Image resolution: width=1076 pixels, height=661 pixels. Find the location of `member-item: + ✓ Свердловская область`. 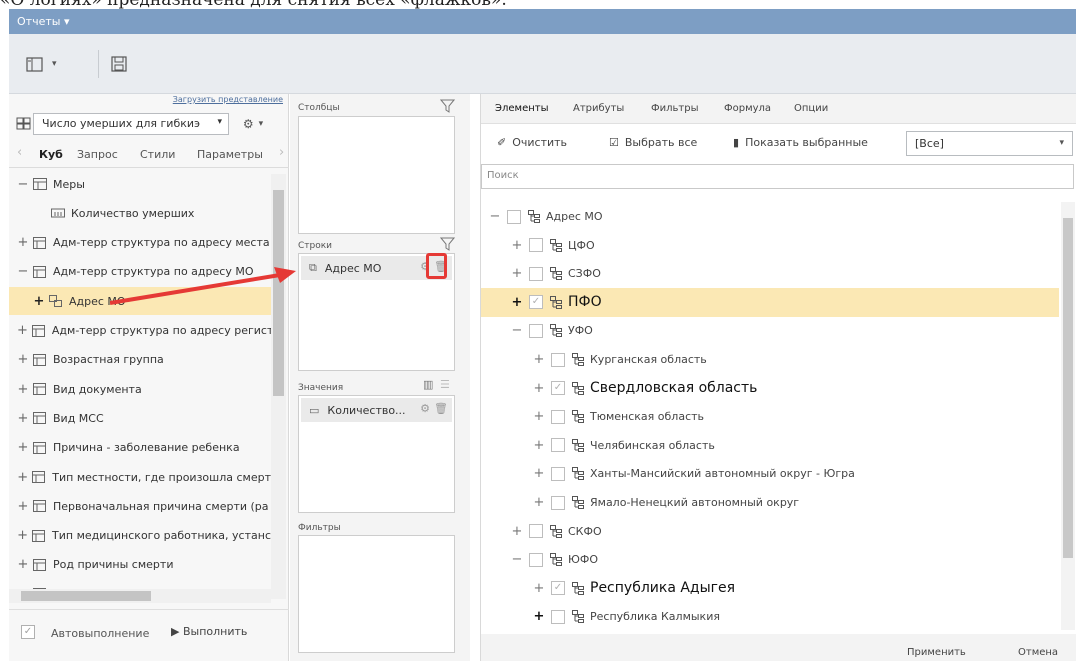

member-item: + ✓ Свердловская область is located at coordinates (770, 388).